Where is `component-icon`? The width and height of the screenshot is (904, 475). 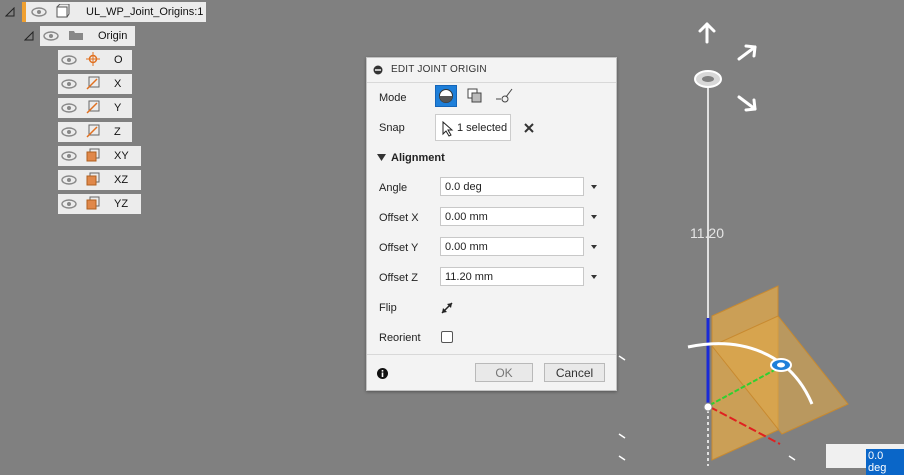
component-icon is located at coordinates (63, 12).